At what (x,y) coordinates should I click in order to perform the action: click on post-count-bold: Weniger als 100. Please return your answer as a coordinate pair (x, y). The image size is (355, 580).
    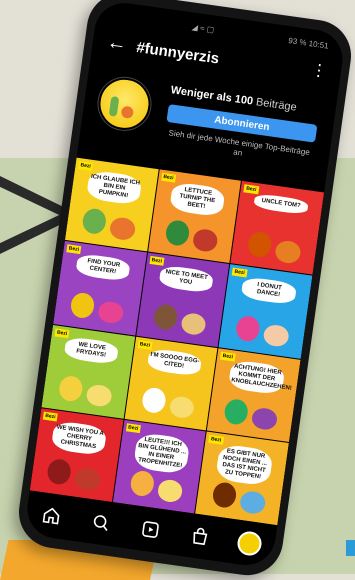
    Looking at the image, I should click on (212, 96).